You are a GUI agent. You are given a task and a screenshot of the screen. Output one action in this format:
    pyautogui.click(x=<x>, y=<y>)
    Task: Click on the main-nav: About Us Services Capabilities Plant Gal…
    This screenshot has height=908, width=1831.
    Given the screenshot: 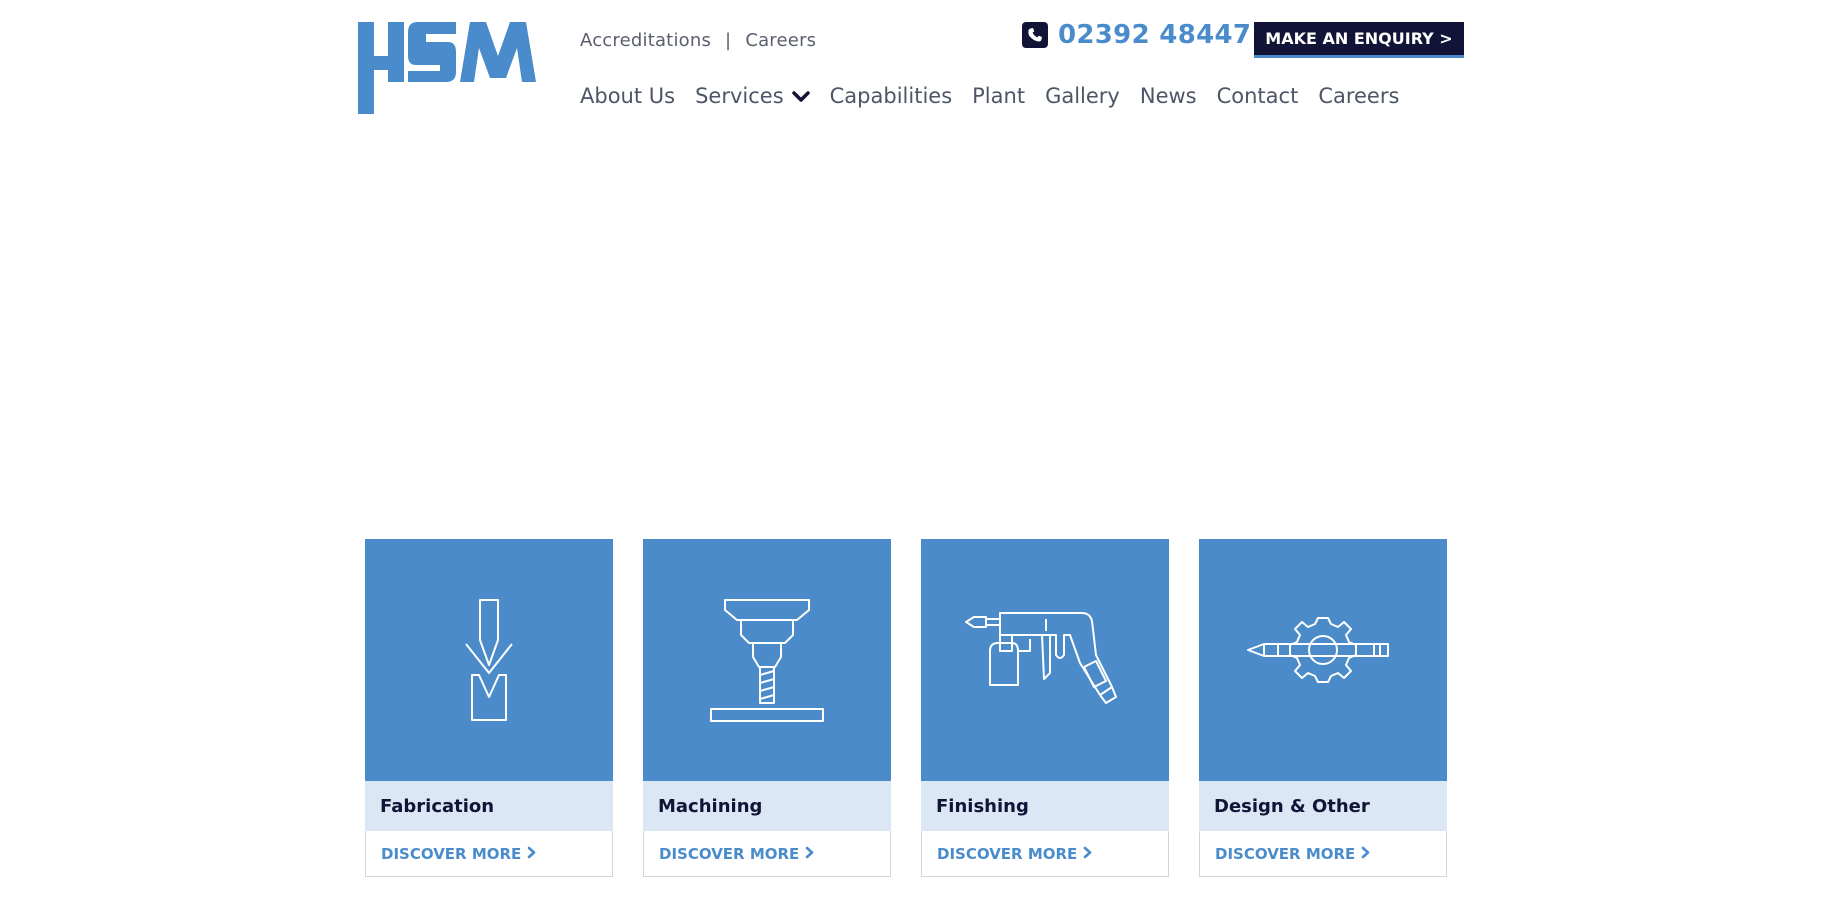 What is the action you would take?
    pyautogui.click(x=999, y=96)
    